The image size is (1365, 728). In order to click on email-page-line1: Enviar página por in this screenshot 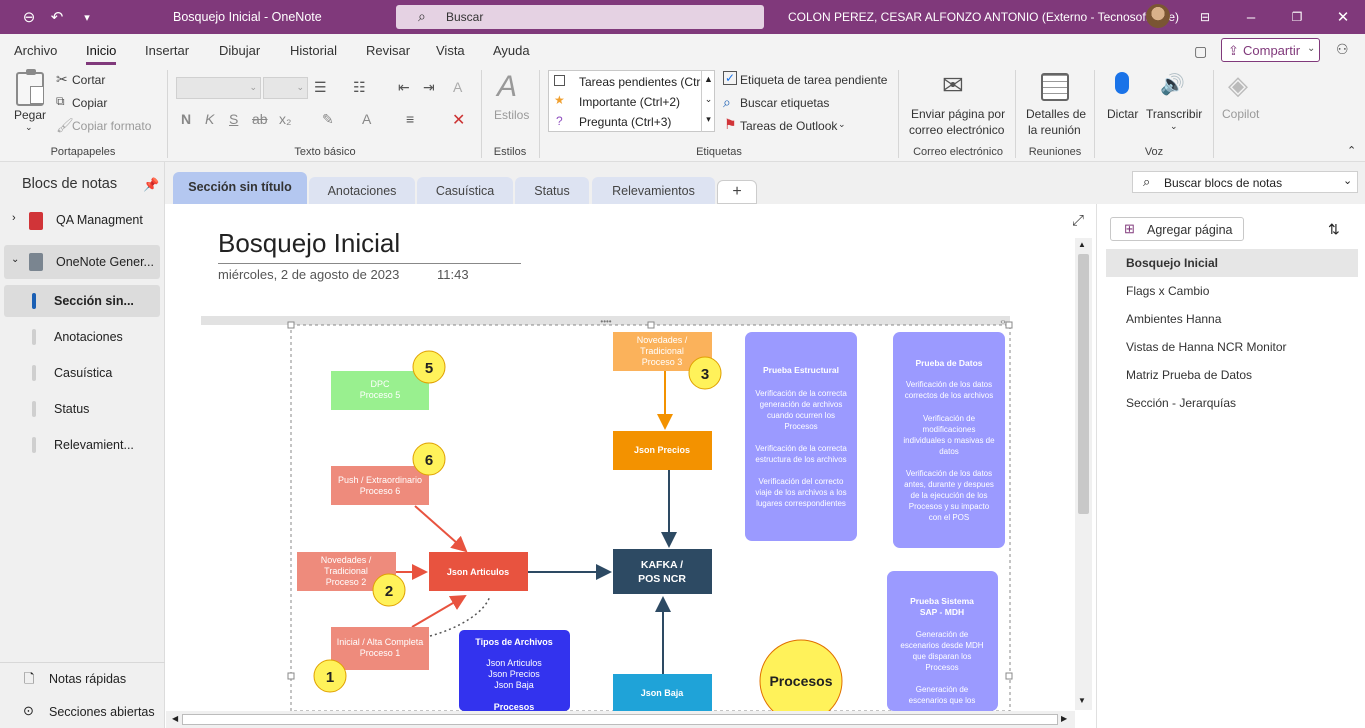, I will do `click(958, 114)`.